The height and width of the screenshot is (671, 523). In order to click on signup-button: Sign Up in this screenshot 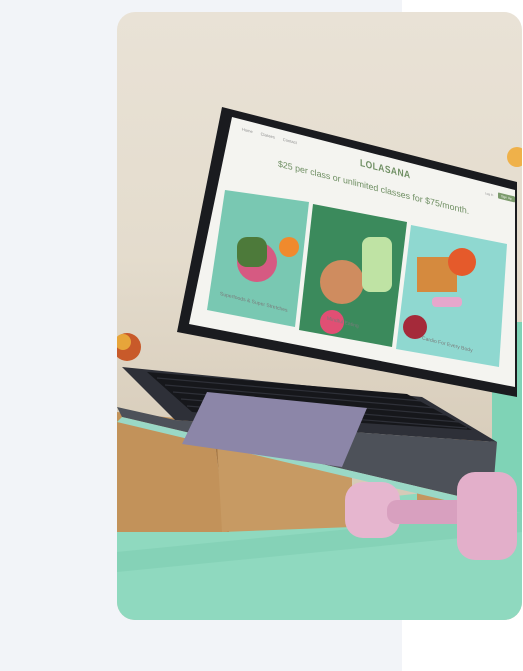, I will do `click(506, 197)`.